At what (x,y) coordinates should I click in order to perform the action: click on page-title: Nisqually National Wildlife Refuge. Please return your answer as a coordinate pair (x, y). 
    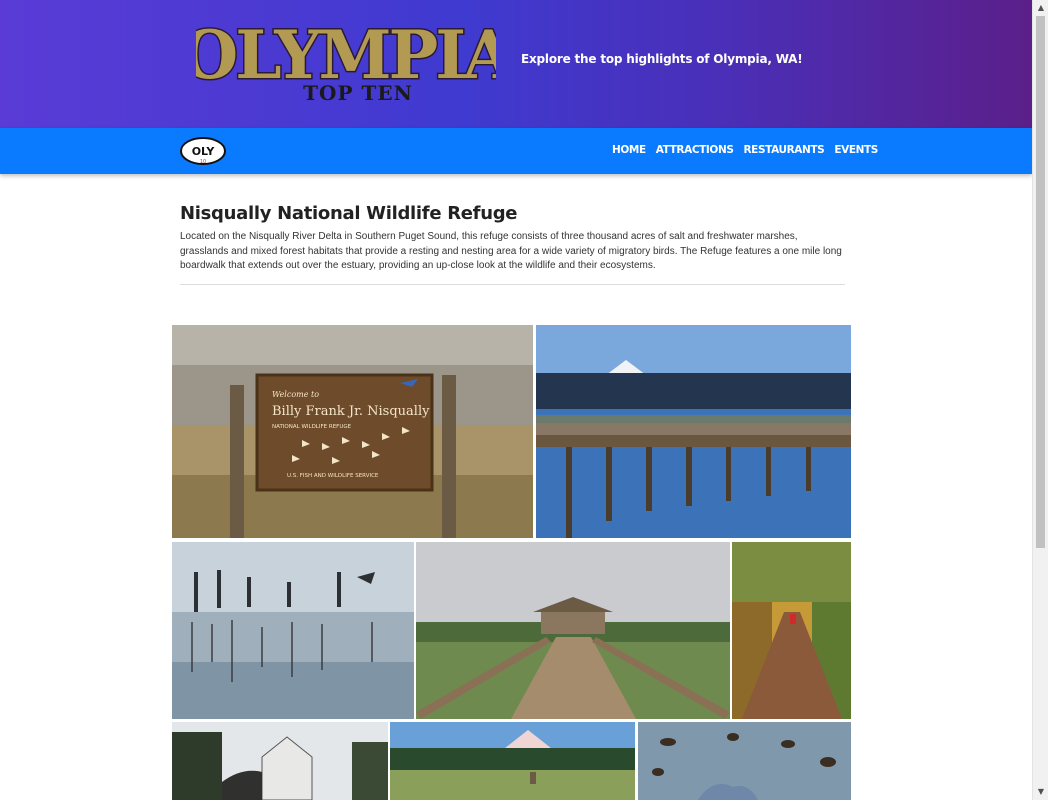
    Looking at the image, I should click on (349, 213).